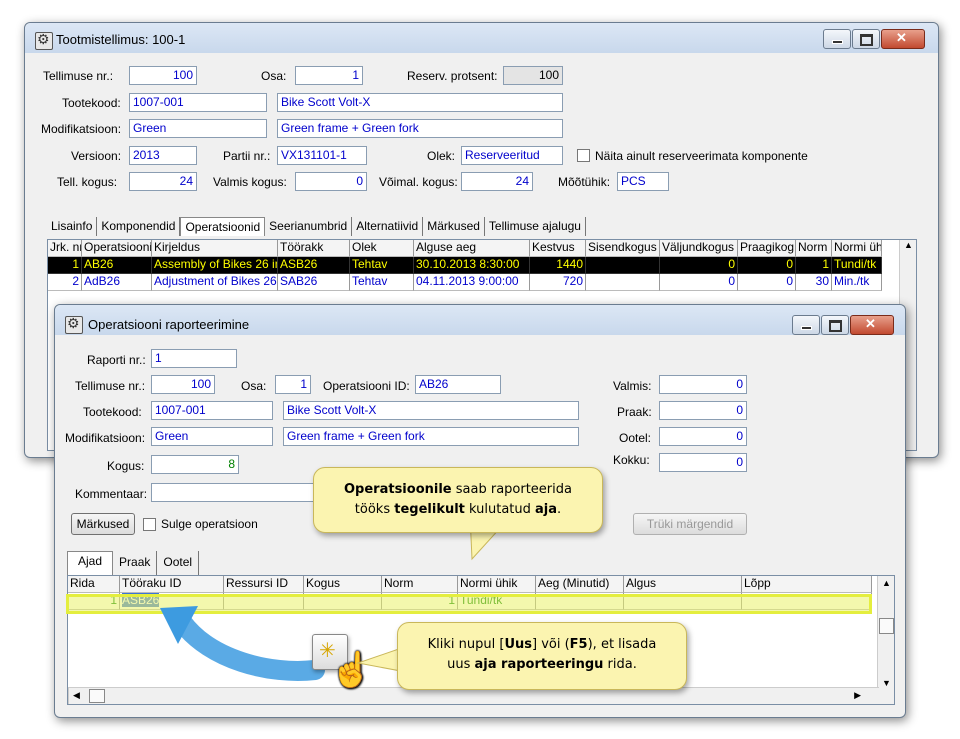 The image size is (960, 739). I want to click on callout-bottom-bold1: Uus, so click(518, 644).